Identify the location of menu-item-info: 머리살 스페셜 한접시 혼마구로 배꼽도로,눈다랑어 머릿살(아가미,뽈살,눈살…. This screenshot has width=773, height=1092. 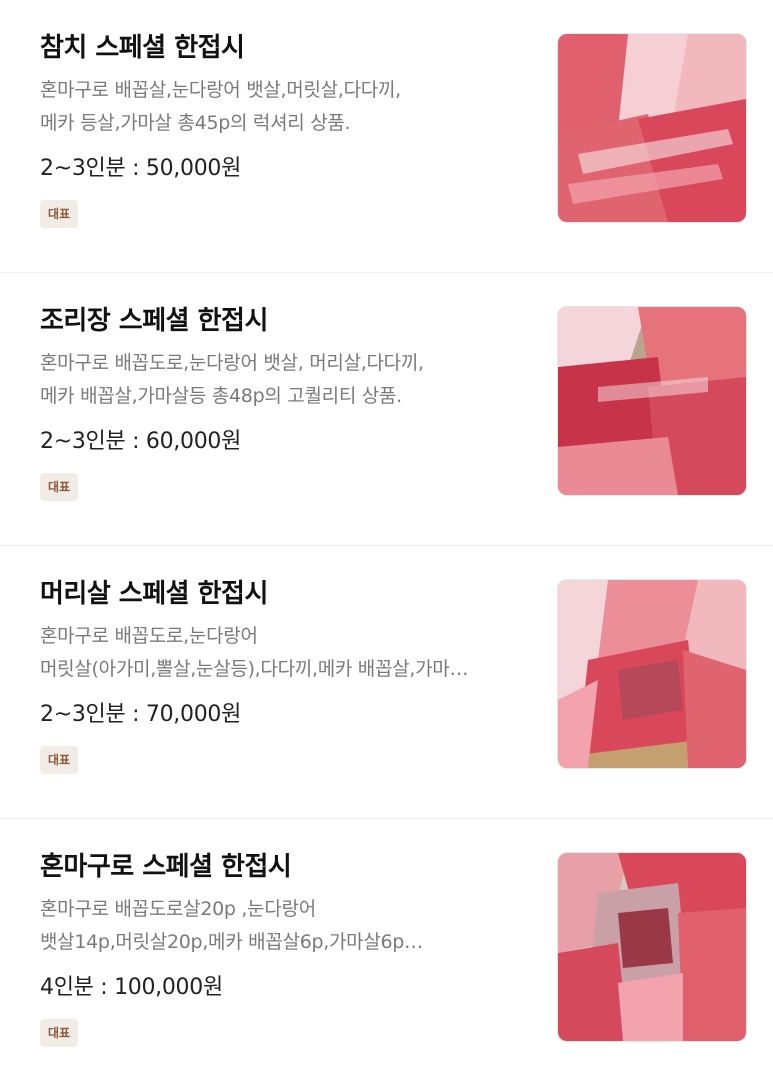
(285, 675).